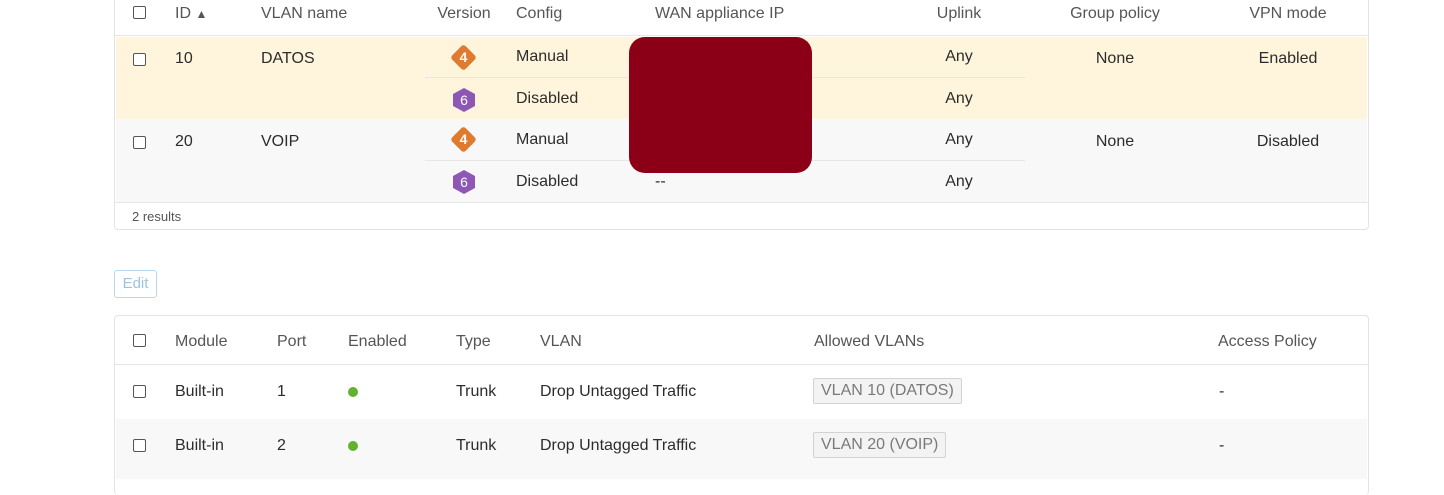 The width and height of the screenshot is (1444, 495). What do you see at coordinates (377, 342) in the screenshot?
I see `column-header-enabled: Enabled` at bounding box center [377, 342].